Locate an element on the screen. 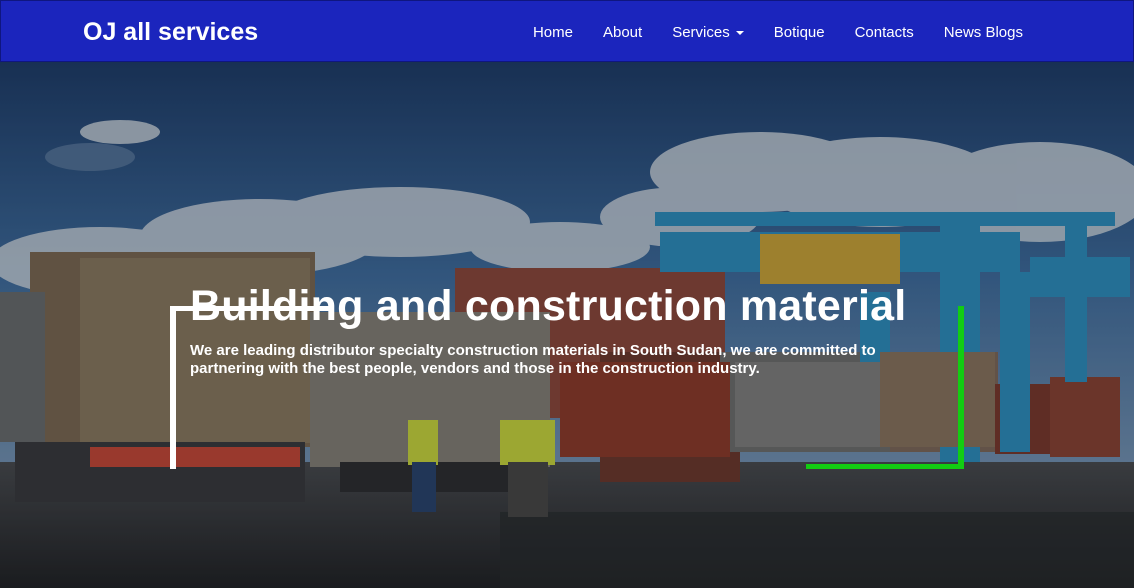 This screenshot has width=1134, height=588. nav-link-news-blogs: News Blogs is located at coordinates (983, 32).